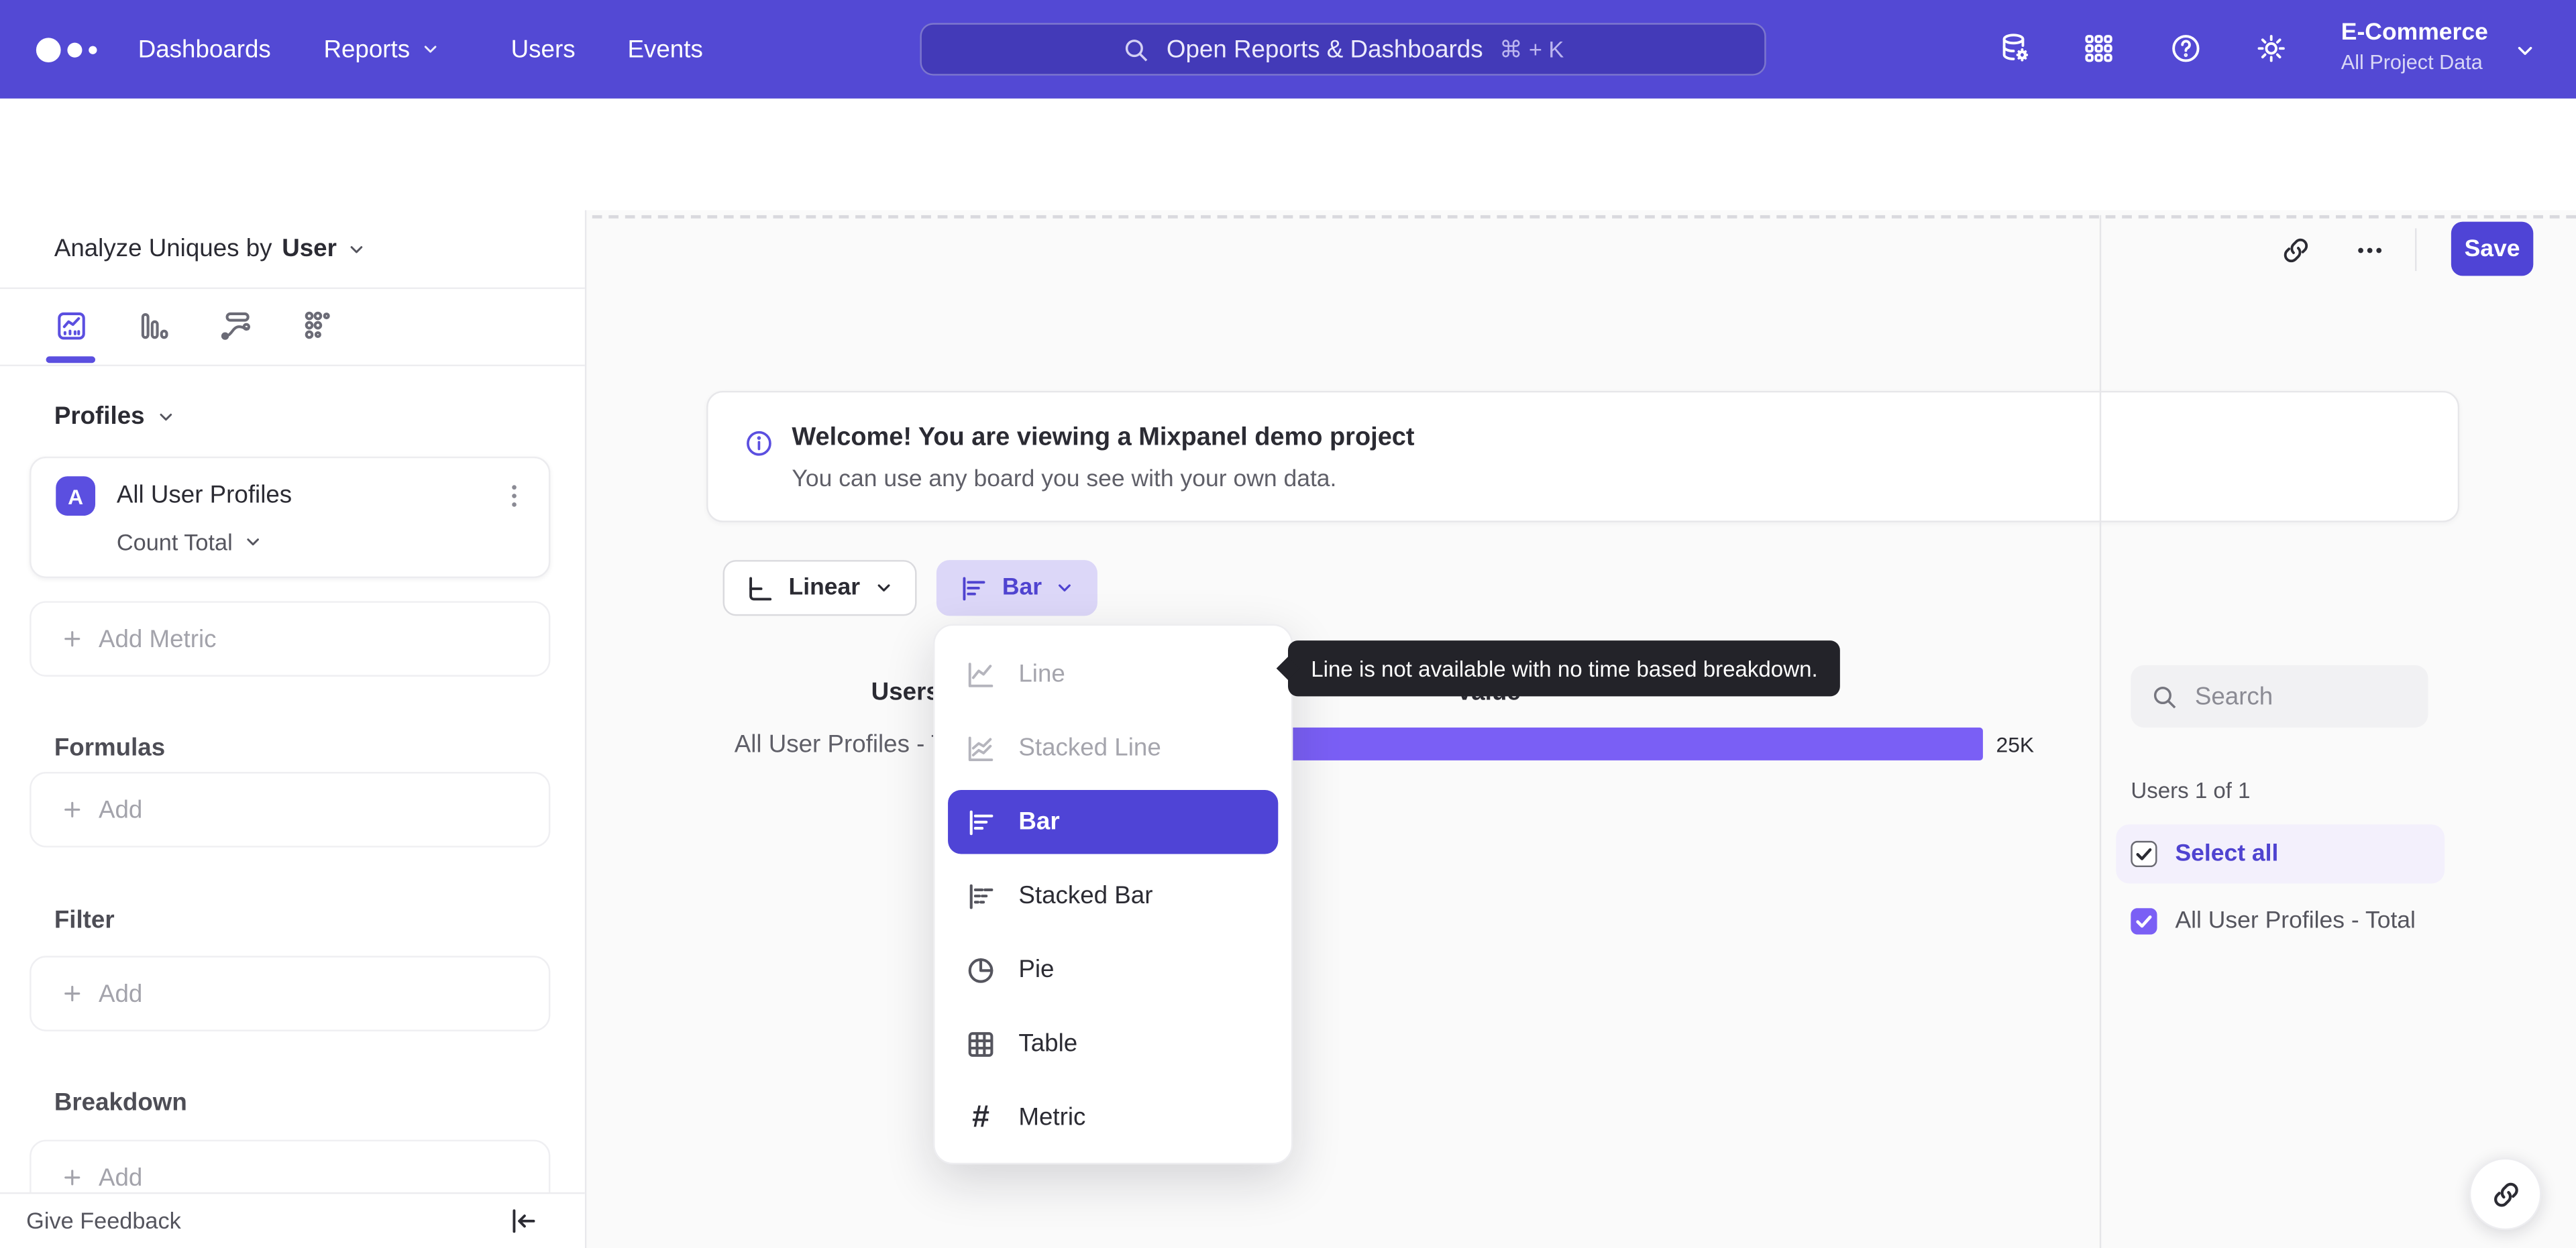 The width and height of the screenshot is (2576, 1248). I want to click on search-placeholder: Open Reports & Dashboards, so click(1324, 49).